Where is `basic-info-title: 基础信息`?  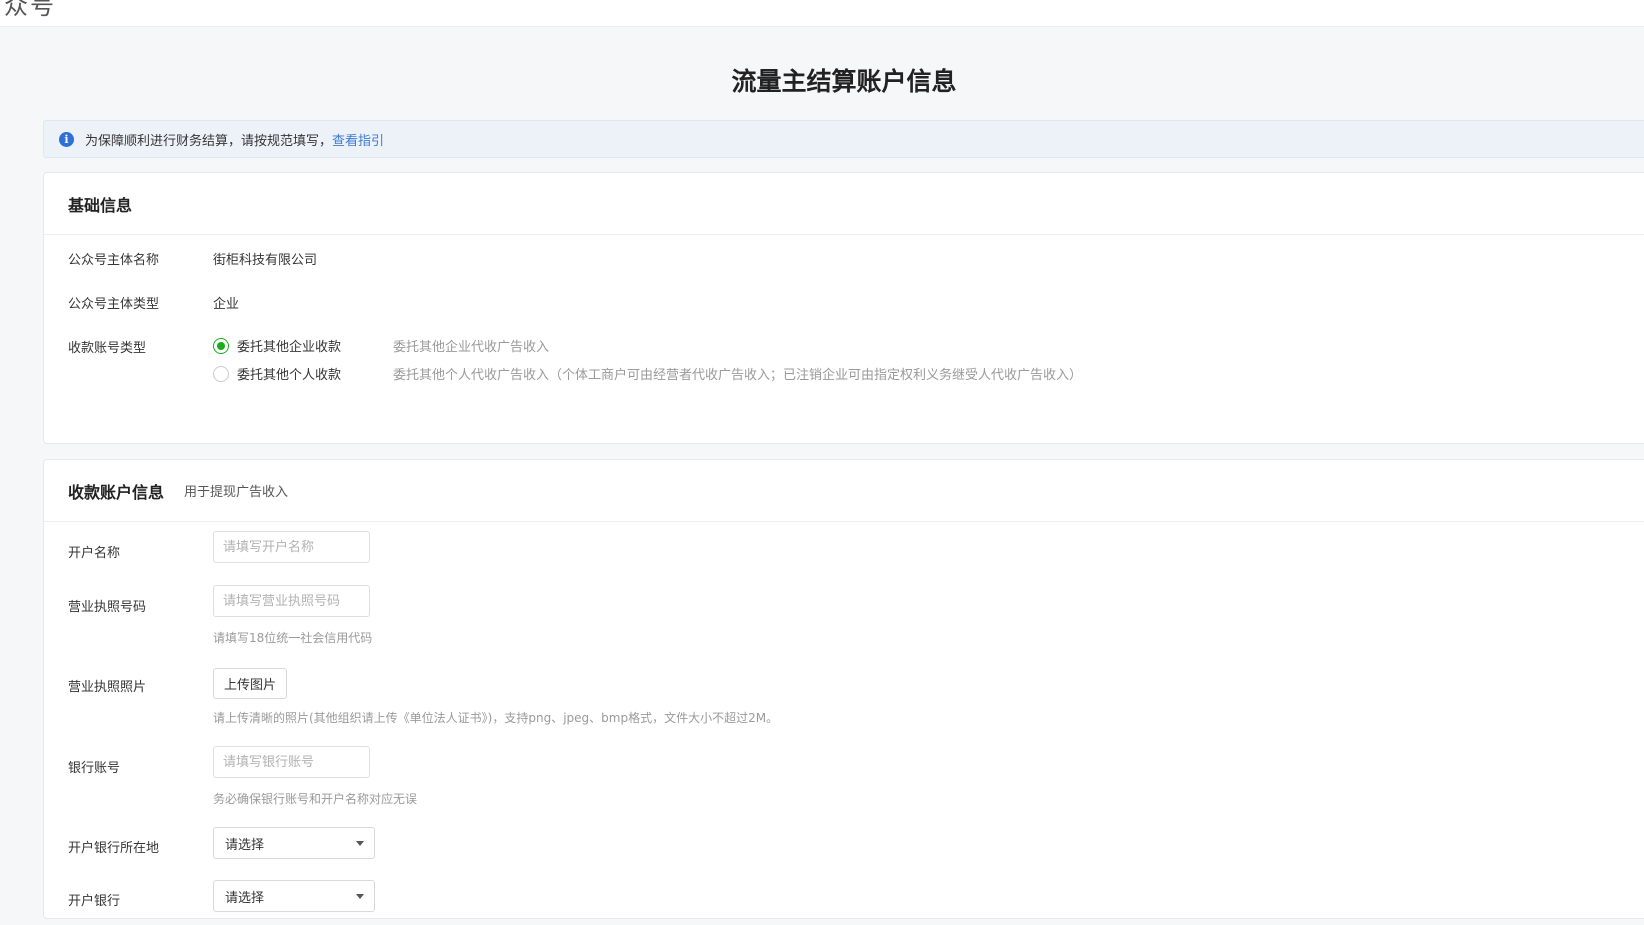
basic-info-title: 基础信息 is located at coordinates (100, 205).